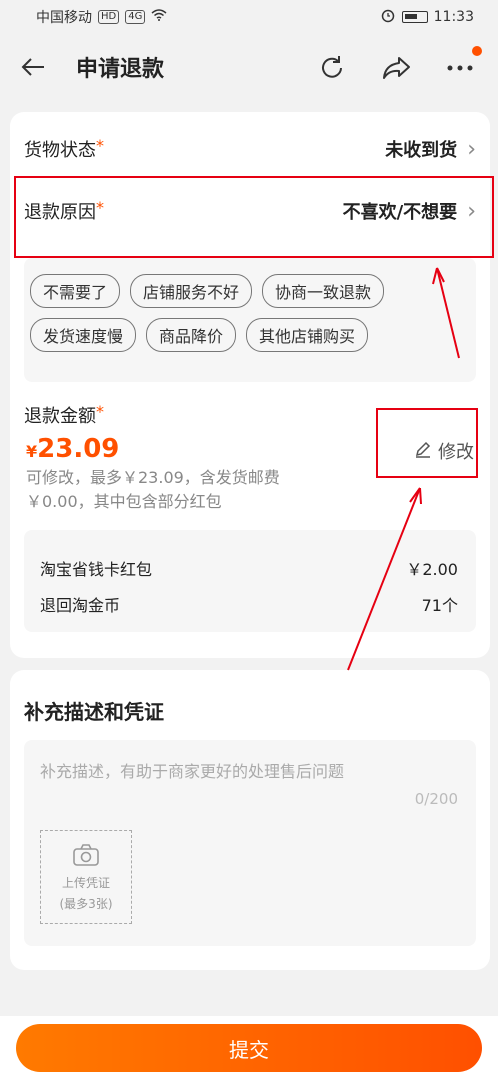 The image size is (498, 1080). Describe the element at coordinates (249, 1048) in the screenshot. I see `submit-button: 提交` at that location.